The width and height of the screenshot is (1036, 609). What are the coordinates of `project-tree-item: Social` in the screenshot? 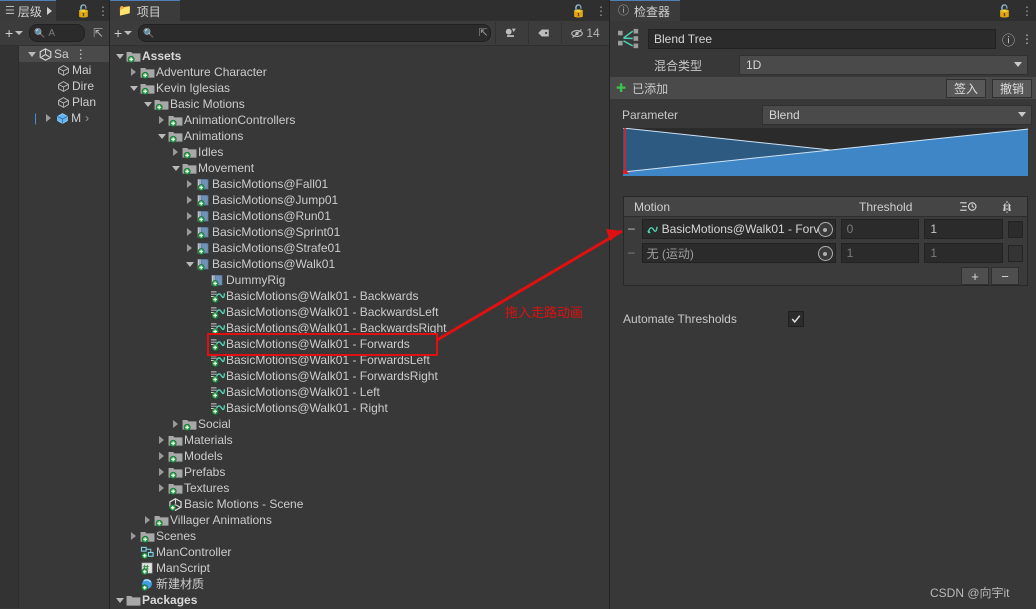 It's located at (360, 424).